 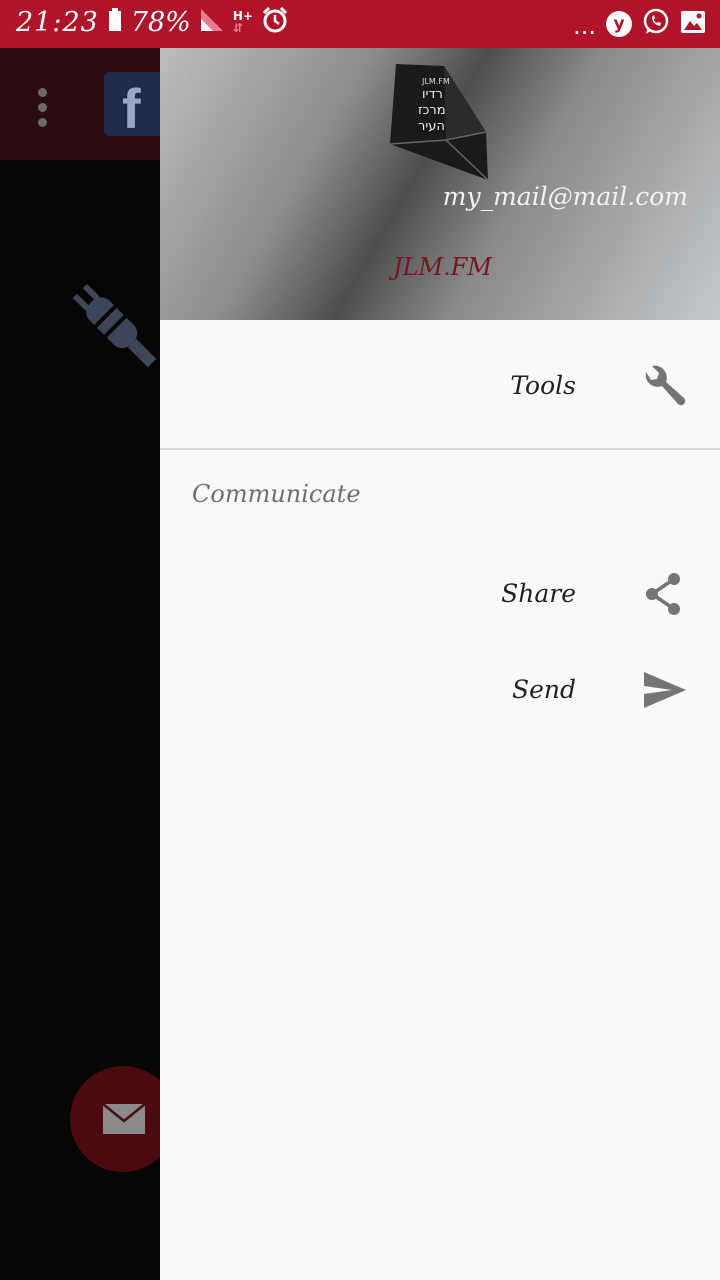 I want to click on send-icon, so click(x=664, y=690).